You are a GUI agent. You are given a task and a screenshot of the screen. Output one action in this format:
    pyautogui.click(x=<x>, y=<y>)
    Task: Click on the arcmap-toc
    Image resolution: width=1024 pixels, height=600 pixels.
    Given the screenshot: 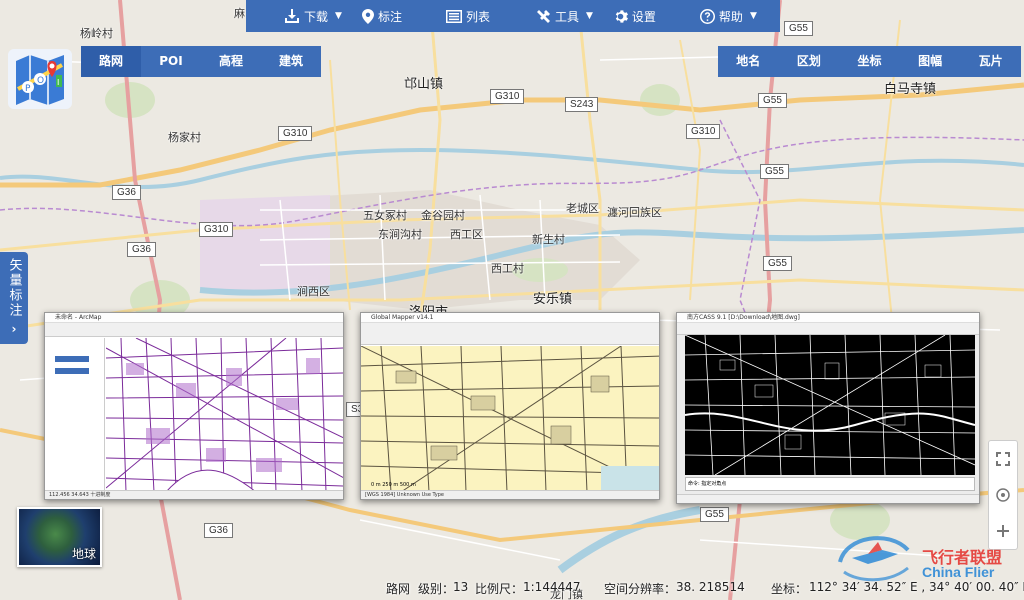 What is the action you would take?
    pyautogui.click(x=75, y=415)
    